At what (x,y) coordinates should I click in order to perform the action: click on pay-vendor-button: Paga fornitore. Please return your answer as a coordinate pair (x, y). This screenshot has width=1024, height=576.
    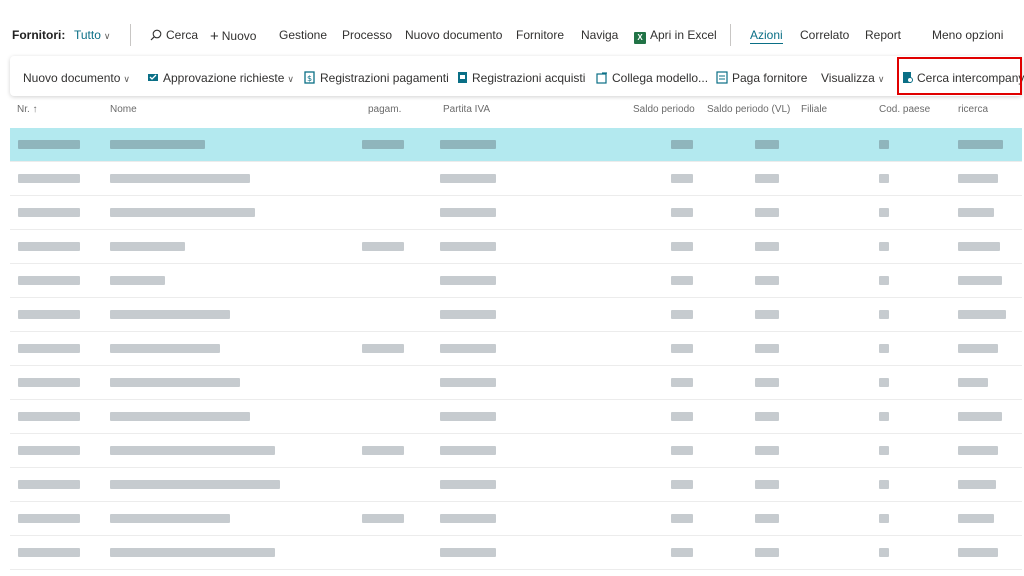
    Looking at the image, I should click on (761, 78).